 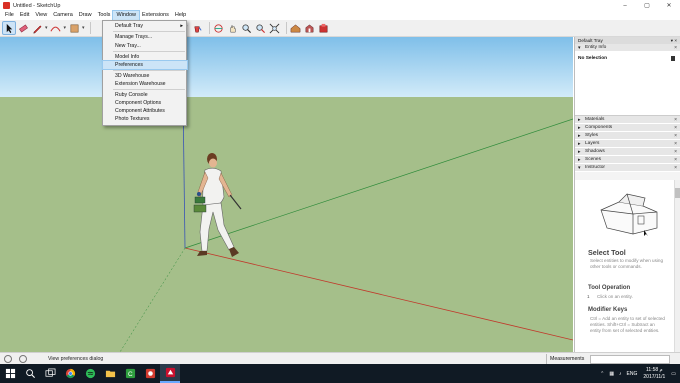 What do you see at coordinates (145, 84) in the screenshot?
I see `menu-item-extension-warehouse: Extension Warehouse` at bounding box center [145, 84].